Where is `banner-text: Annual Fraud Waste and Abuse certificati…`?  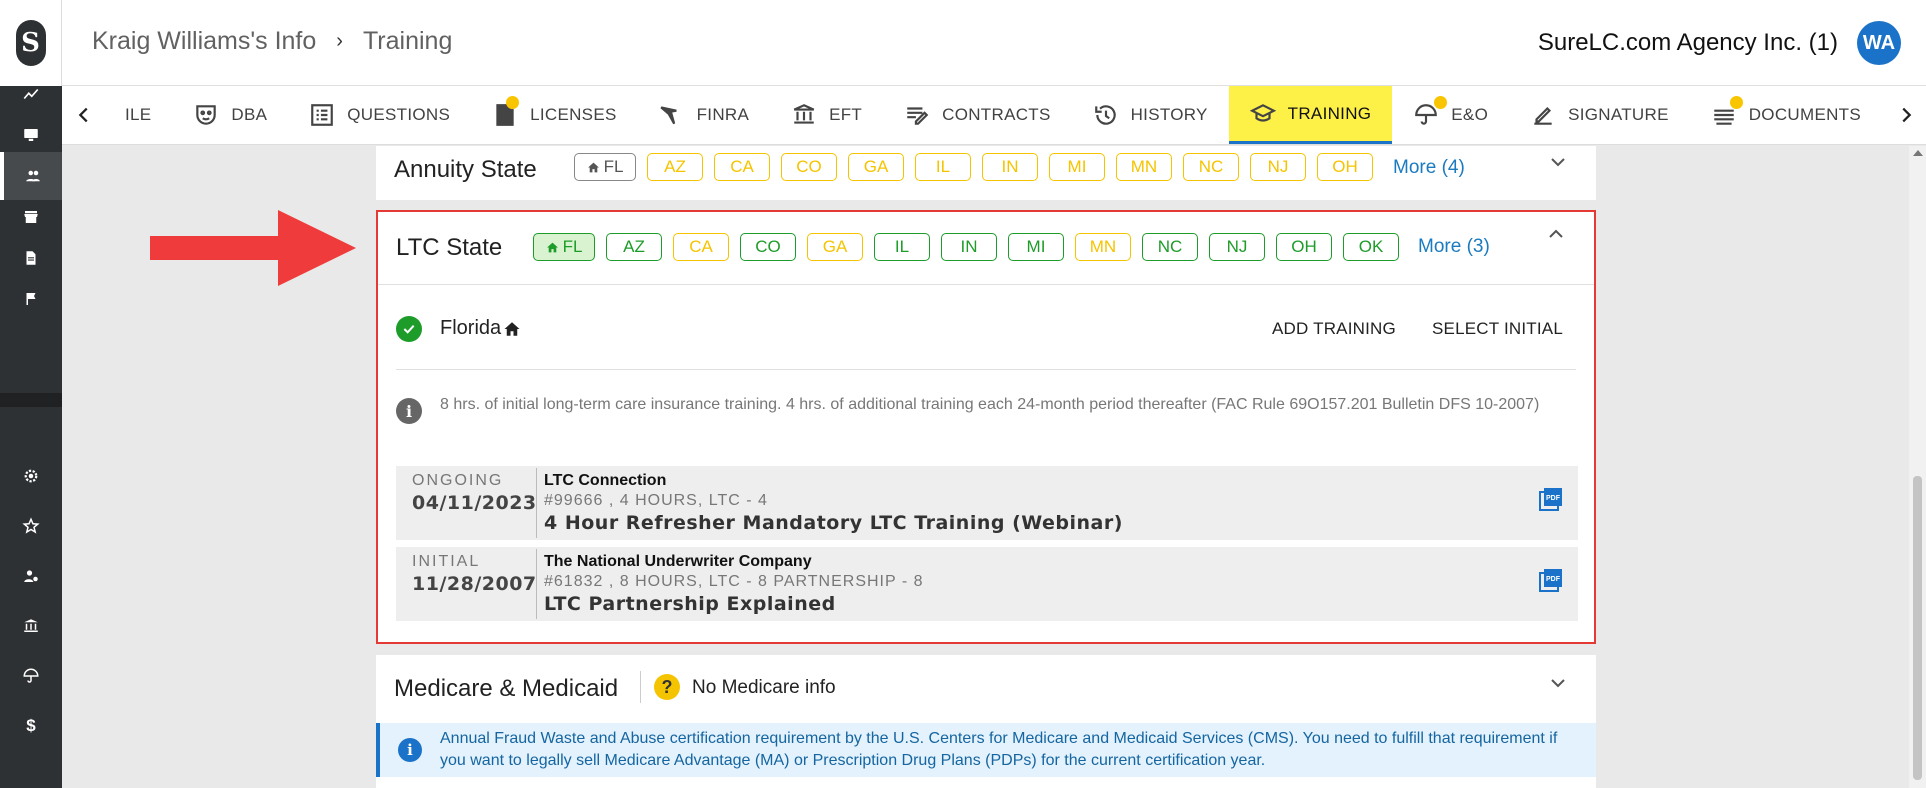
banner-text: Annual Fraud Waste and Abuse certificati… is located at coordinates (999, 749).